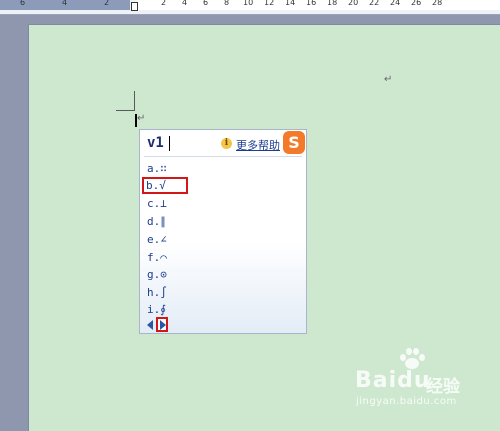  Describe the element at coordinates (163, 257) in the screenshot. I see `candidate-symbol: ⌒` at that location.